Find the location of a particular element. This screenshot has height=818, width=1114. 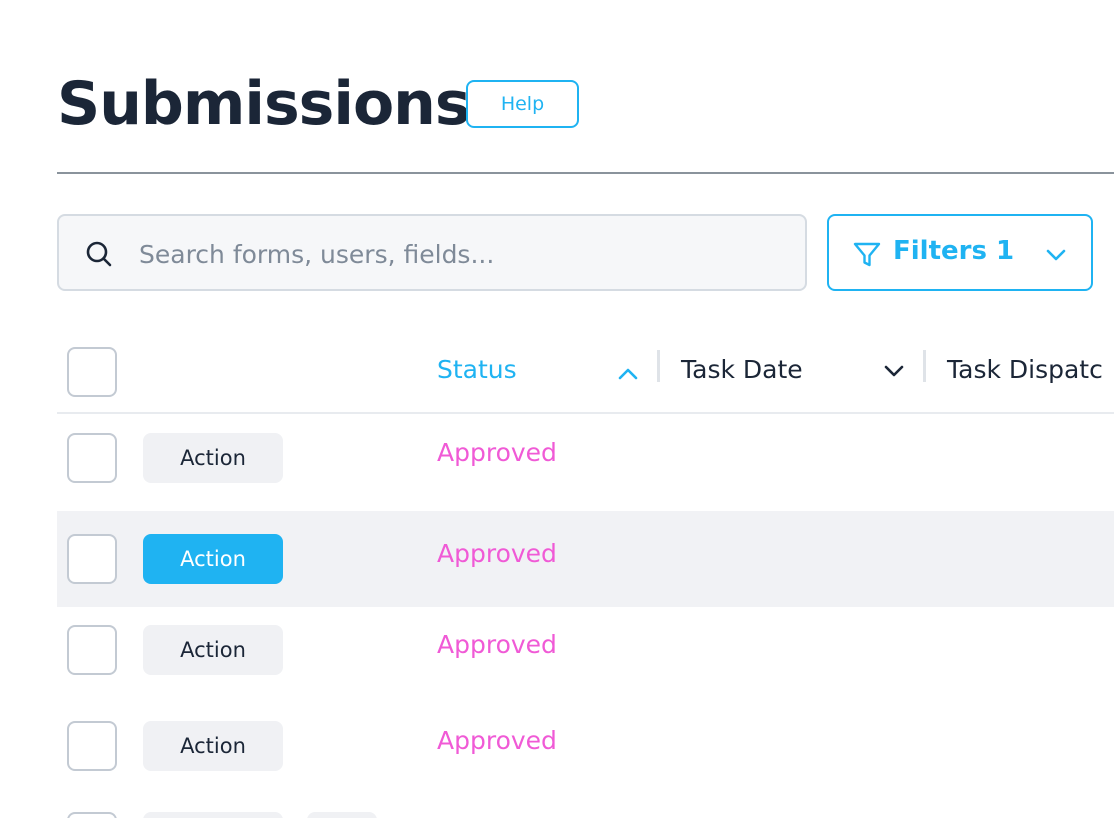

column-header-task-dispatch: Task Dispatc is located at coordinates (1025, 369).